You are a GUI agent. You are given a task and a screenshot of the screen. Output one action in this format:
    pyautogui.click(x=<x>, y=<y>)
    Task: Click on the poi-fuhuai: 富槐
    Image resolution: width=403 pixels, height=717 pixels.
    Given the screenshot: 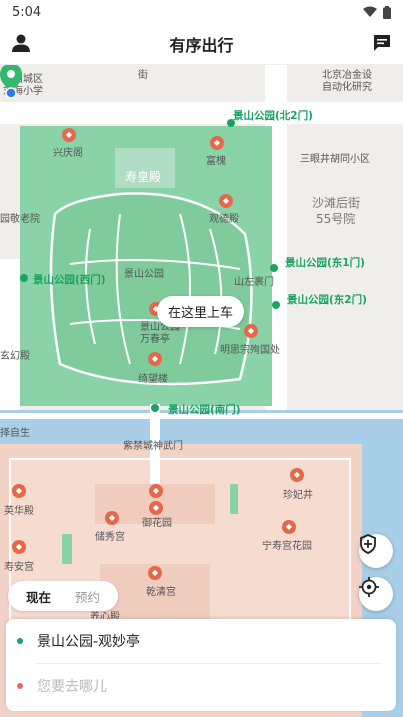 What is the action you would take?
    pyautogui.click(x=216, y=161)
    